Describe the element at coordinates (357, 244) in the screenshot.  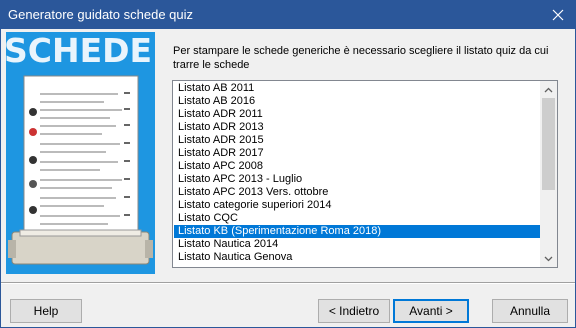
I see `list-item: Listato Nautica 2014` at that location.